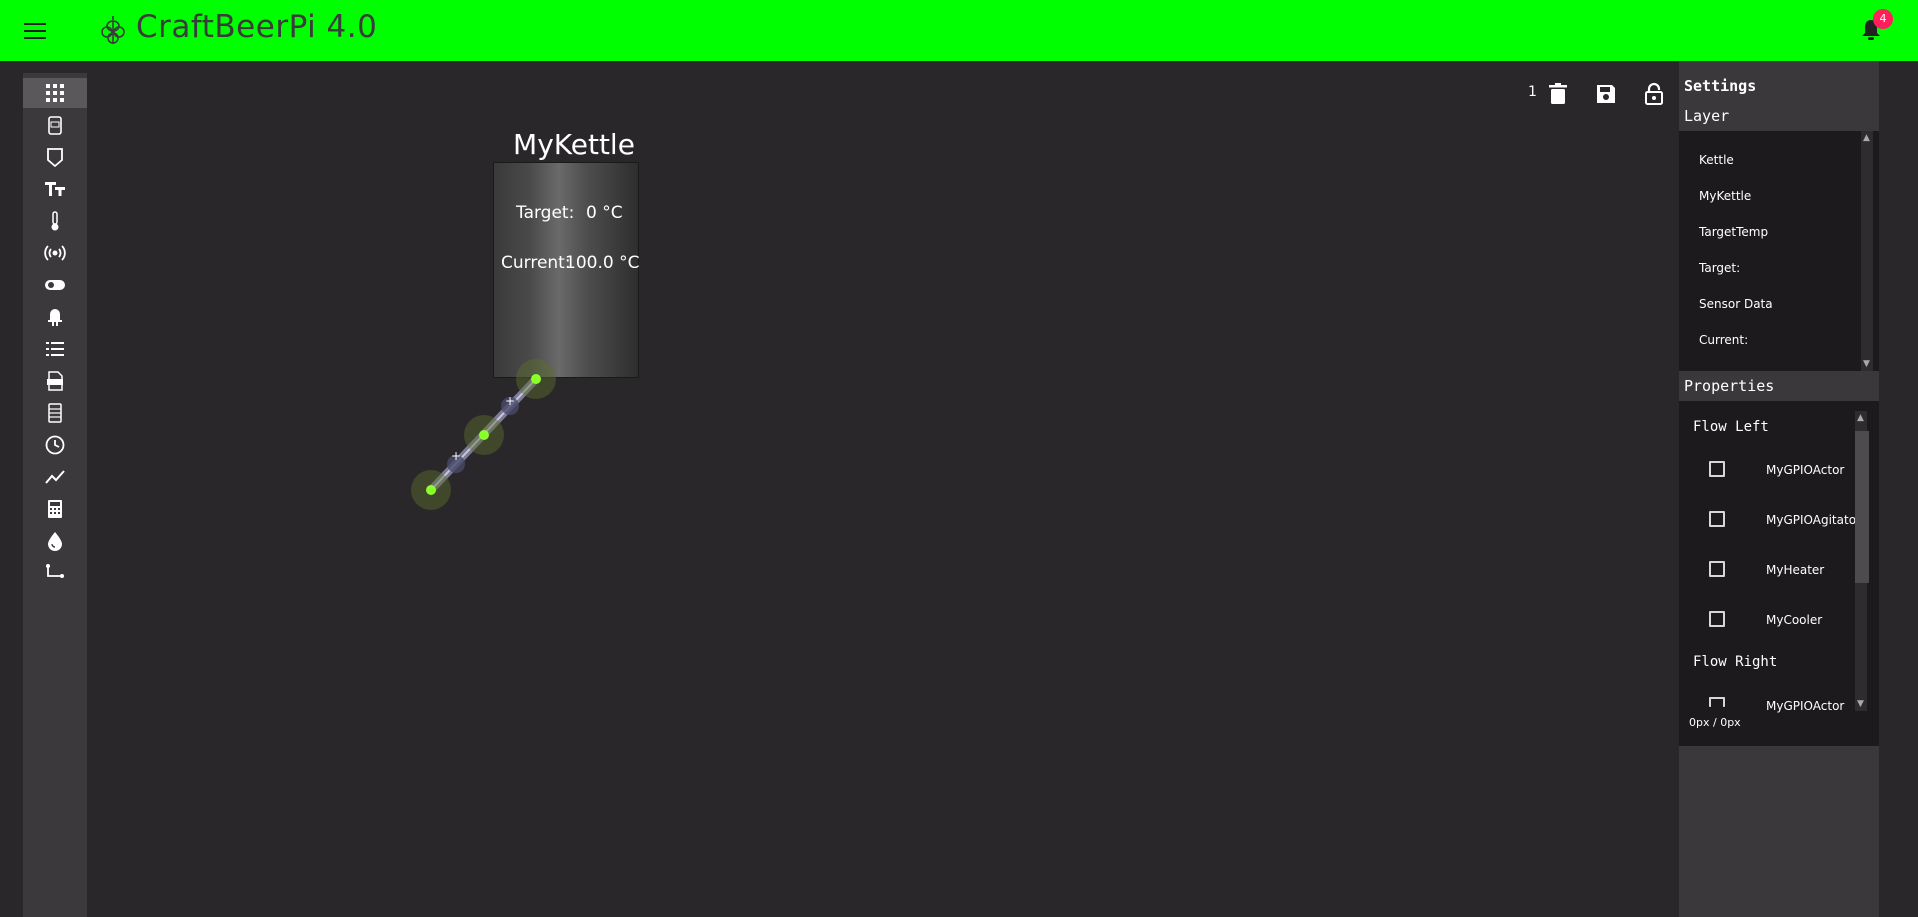  What do you see at coordinates (55, 317) in the screenshot?
I see `led-icon` at bounding box center [55, 317].